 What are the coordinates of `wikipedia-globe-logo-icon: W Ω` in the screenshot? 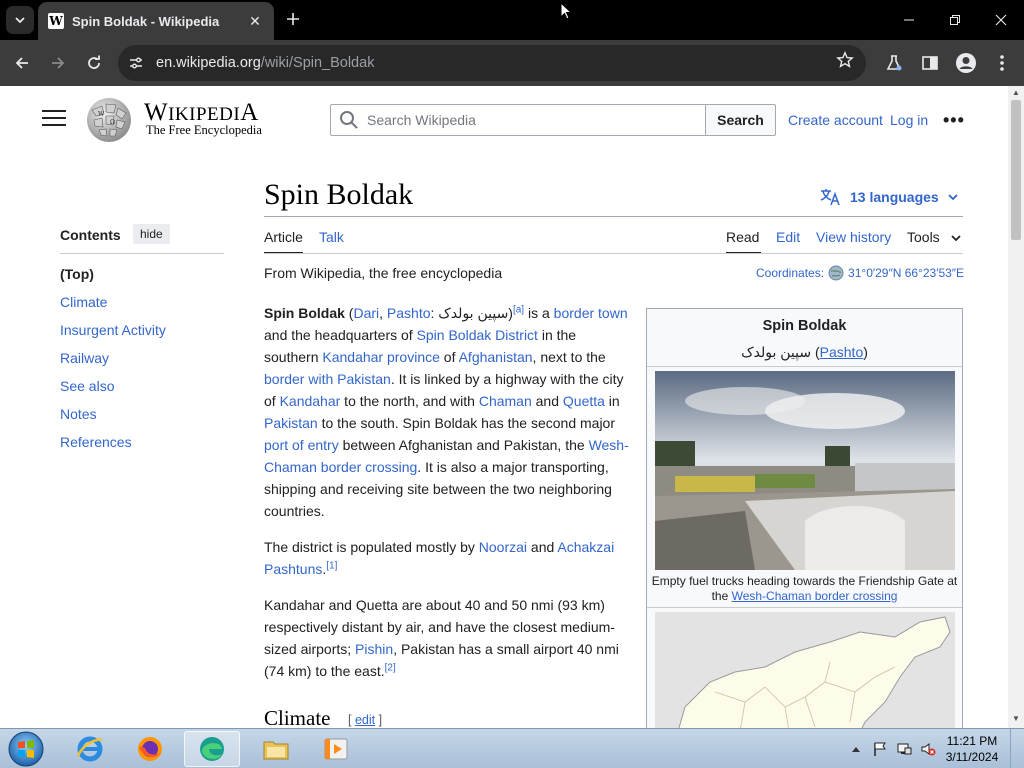 It's located at (109, 120).